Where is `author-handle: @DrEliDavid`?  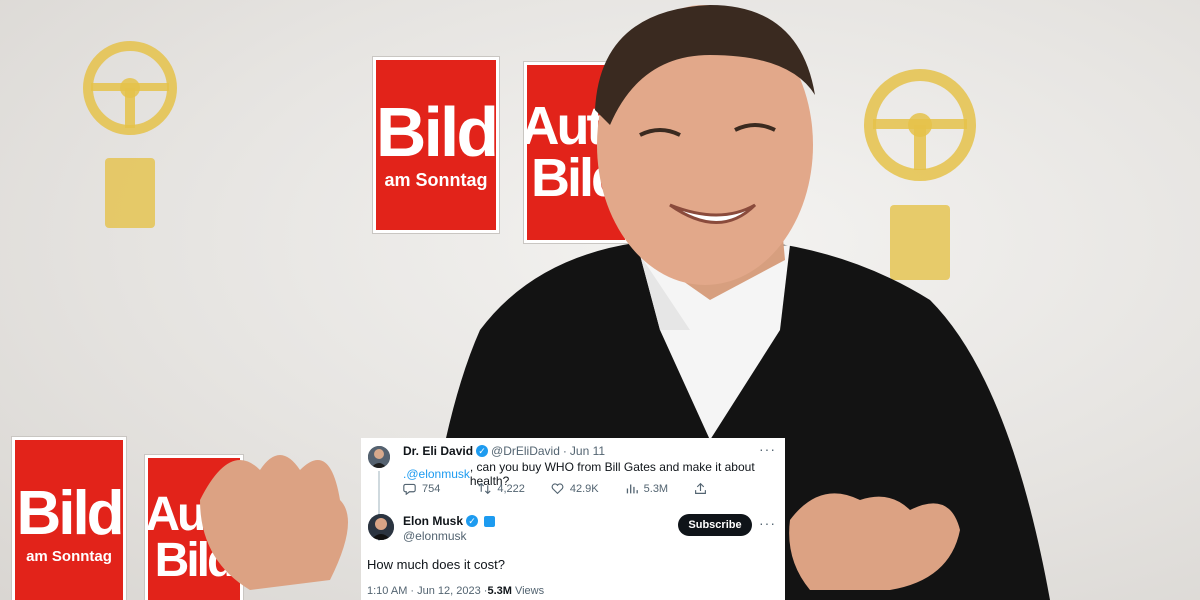
author-handle: @DrEliDavid is located at coordinates (525, 451).